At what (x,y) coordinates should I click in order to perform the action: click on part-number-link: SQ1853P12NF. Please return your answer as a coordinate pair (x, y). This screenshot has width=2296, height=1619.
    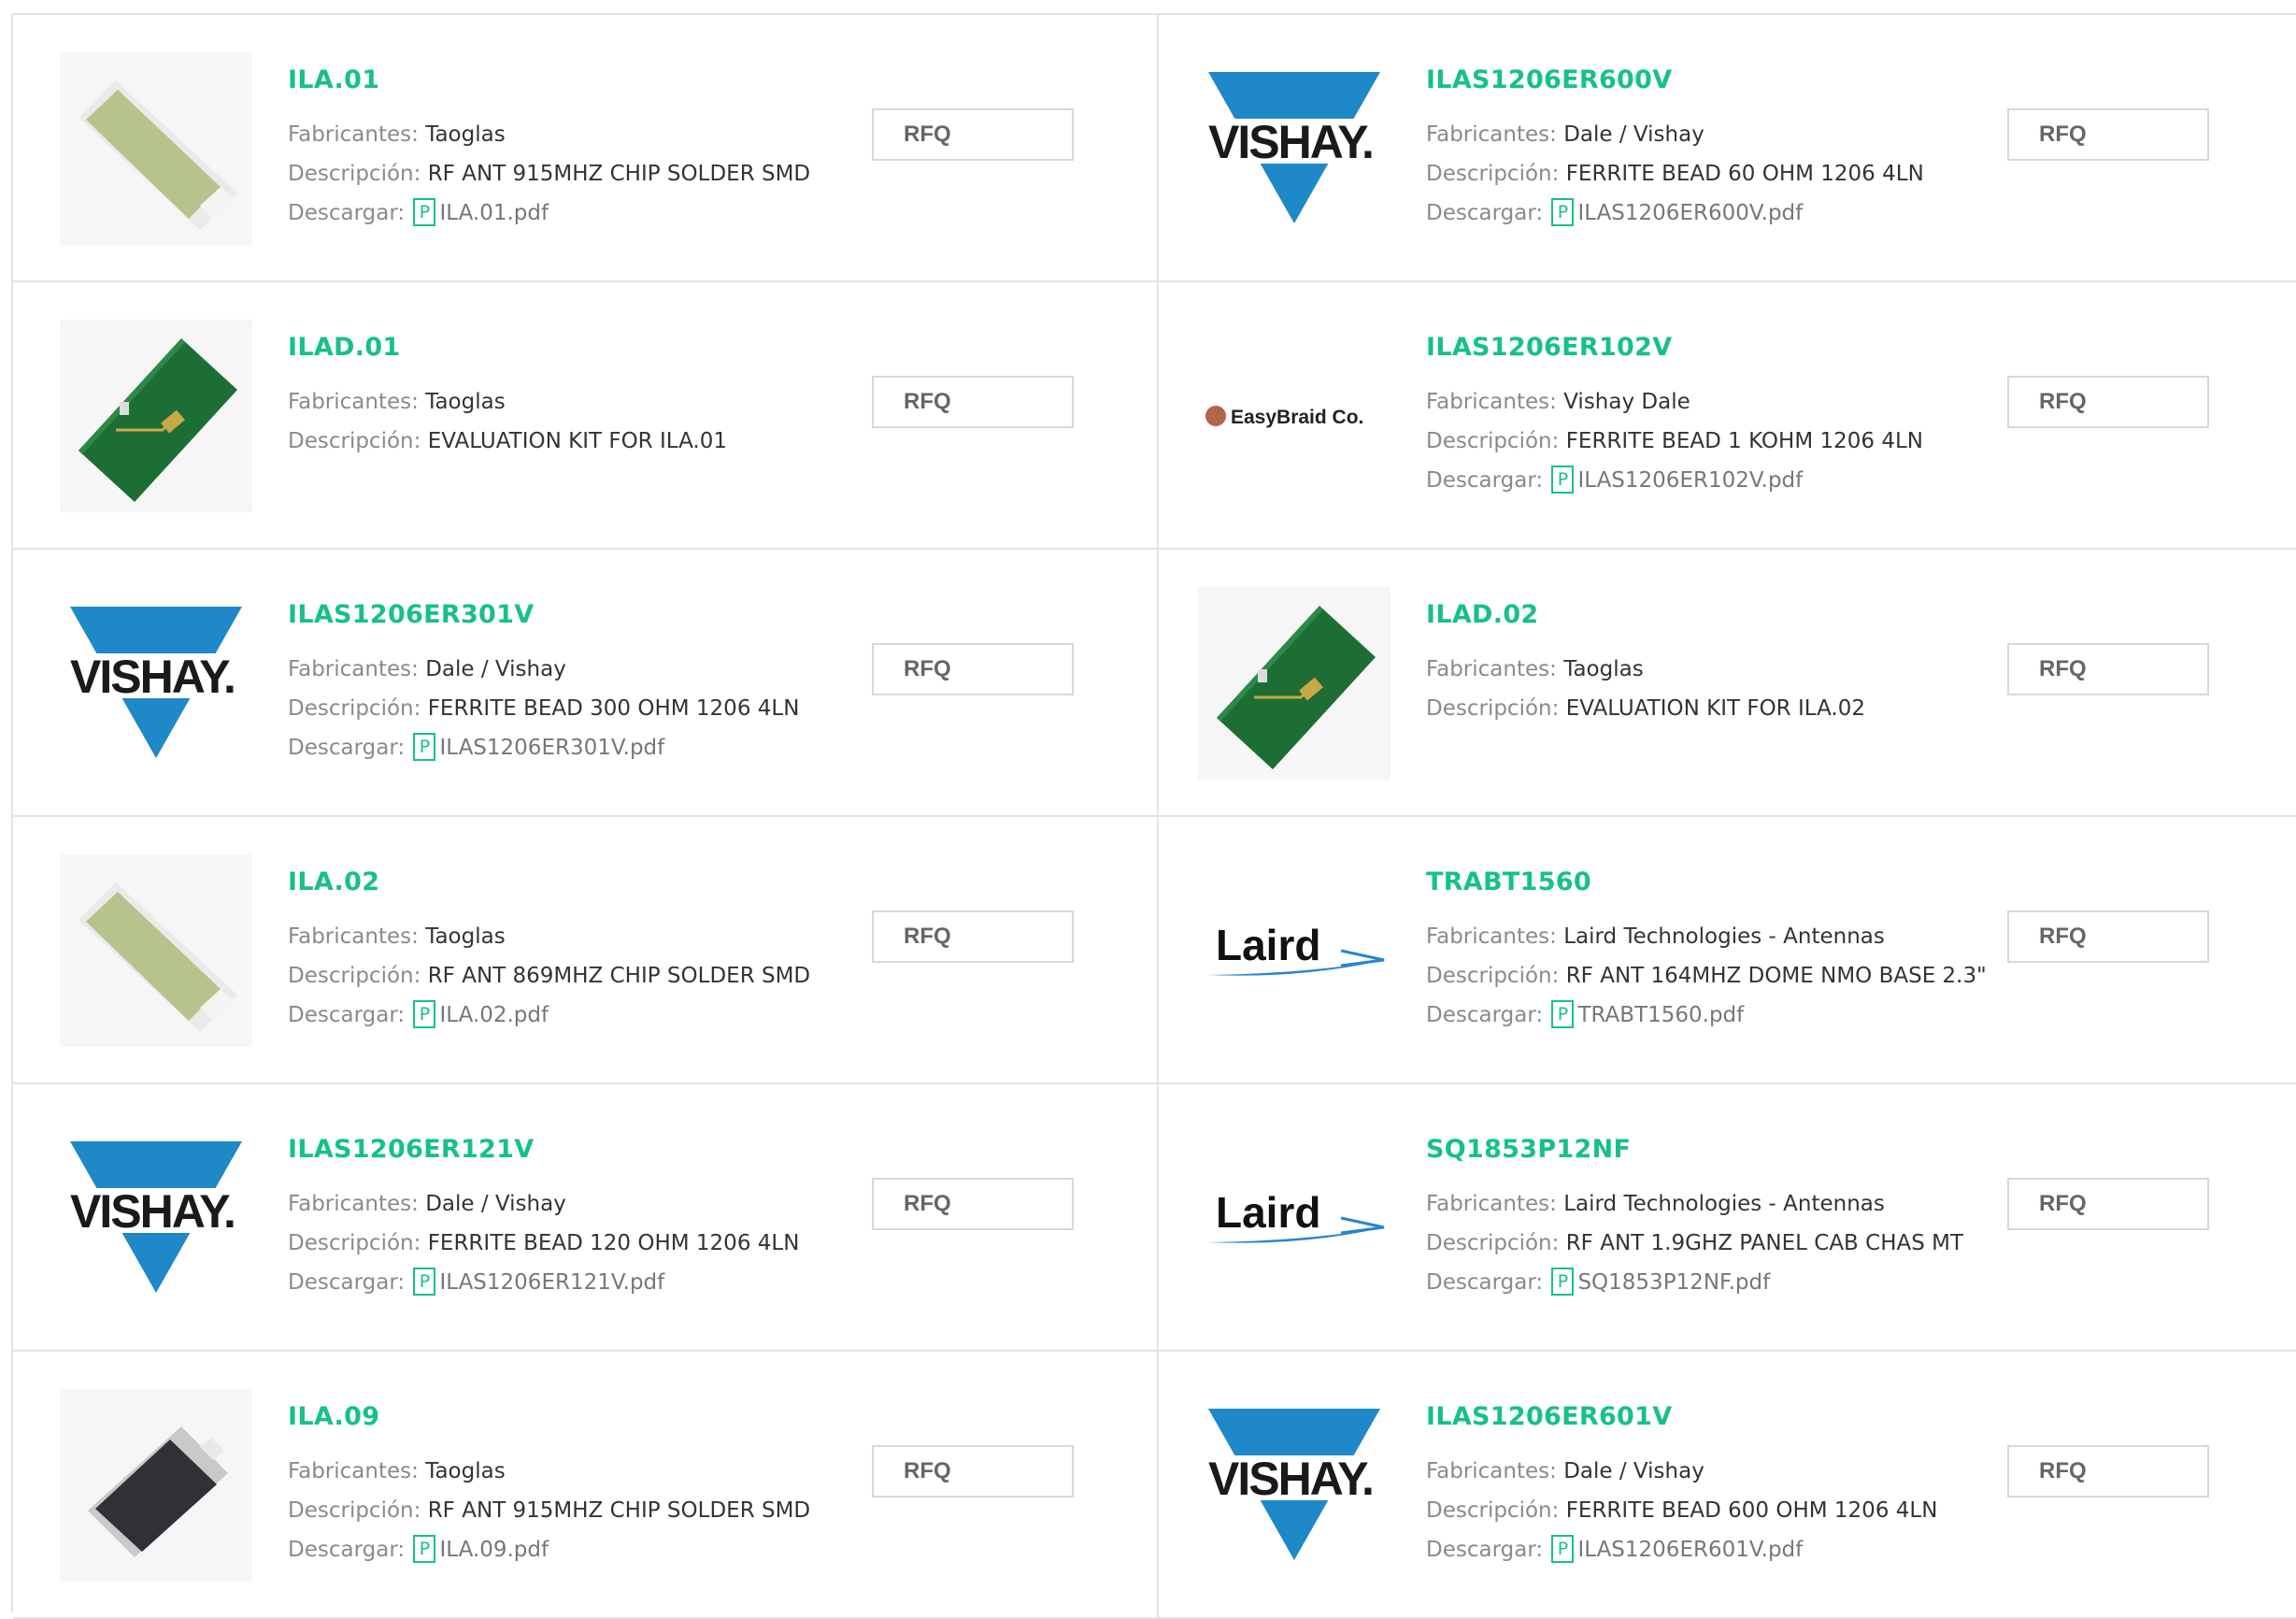
    Looking at the image, I should click on (1694, 1149).